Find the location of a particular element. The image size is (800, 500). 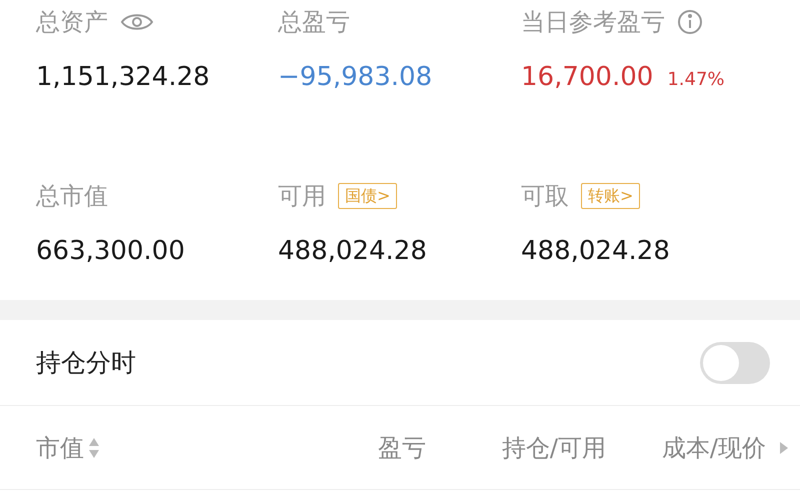

stat-label: 可取 is located at coordinates (545, 196).